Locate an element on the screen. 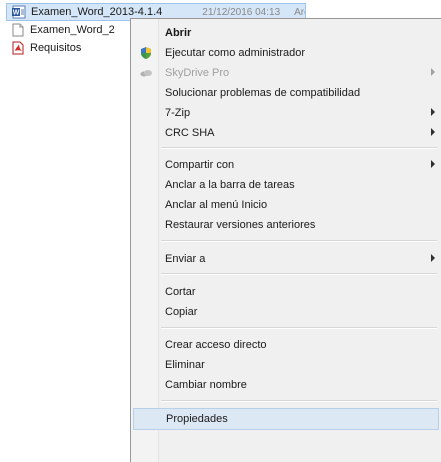 The image size is (441, 462). file-row-requisitos: Requisitos is located at coordinates (68, 48).